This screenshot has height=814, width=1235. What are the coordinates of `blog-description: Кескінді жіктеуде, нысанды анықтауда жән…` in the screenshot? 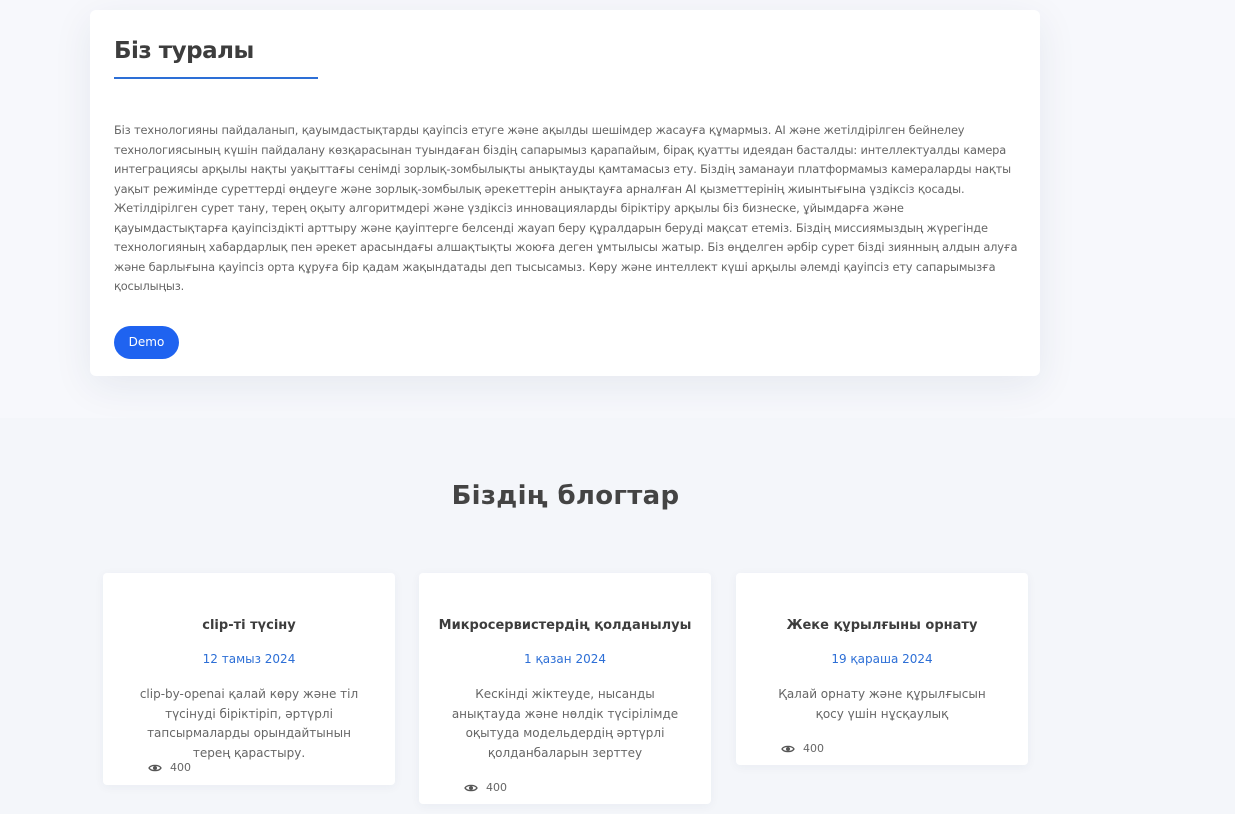 It's located at (565, 723).